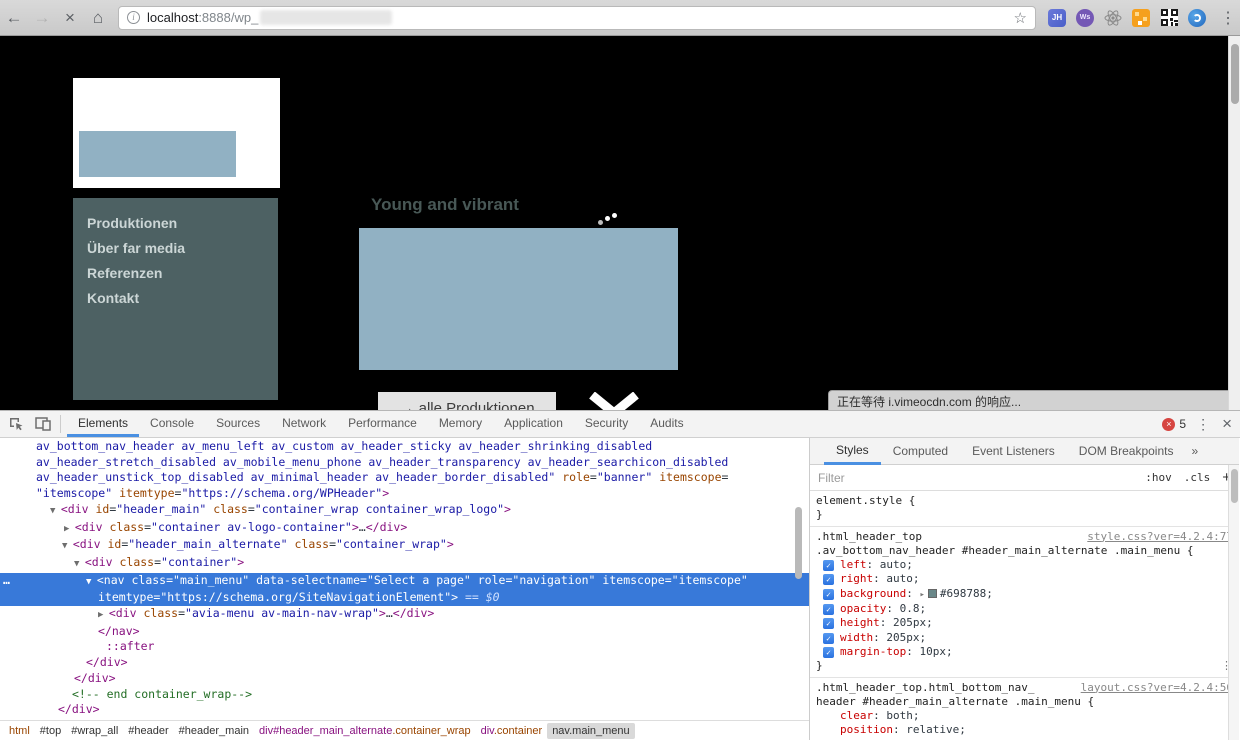  What do you see at coordinates (404, 632) in the screenshot?
I see `dom-node: </nav>` at bounding box center [404, 632].